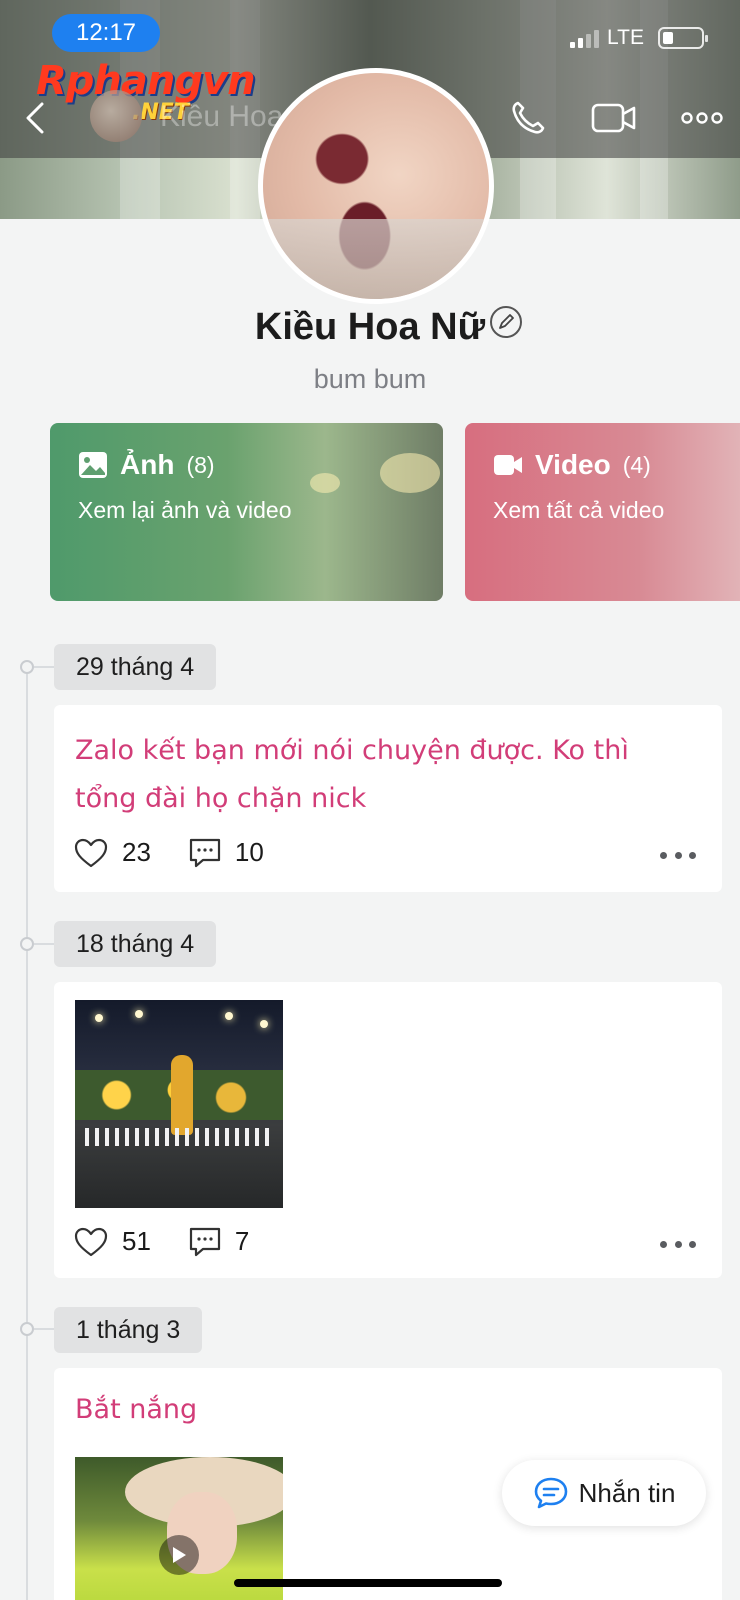  I want to click on post-date: 1 tháng 3, so click(128, 1330).